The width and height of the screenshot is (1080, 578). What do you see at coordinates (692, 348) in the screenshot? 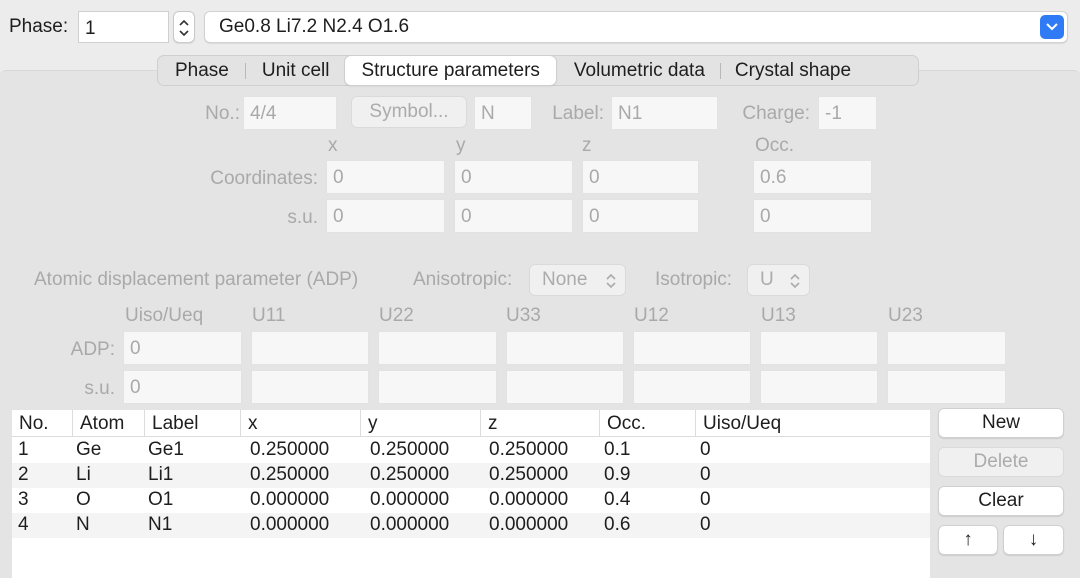
I see `adp-u12-field` at bounding box center [692, 348].